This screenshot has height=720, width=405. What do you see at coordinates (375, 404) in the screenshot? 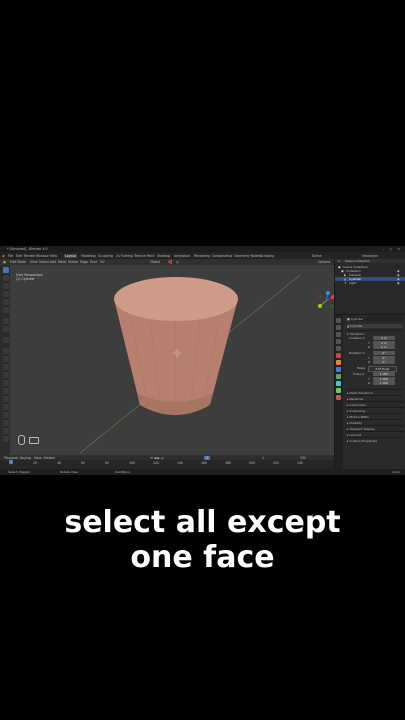
I see `section-collections: ▸ Collections` at bounding box center [375, 404].